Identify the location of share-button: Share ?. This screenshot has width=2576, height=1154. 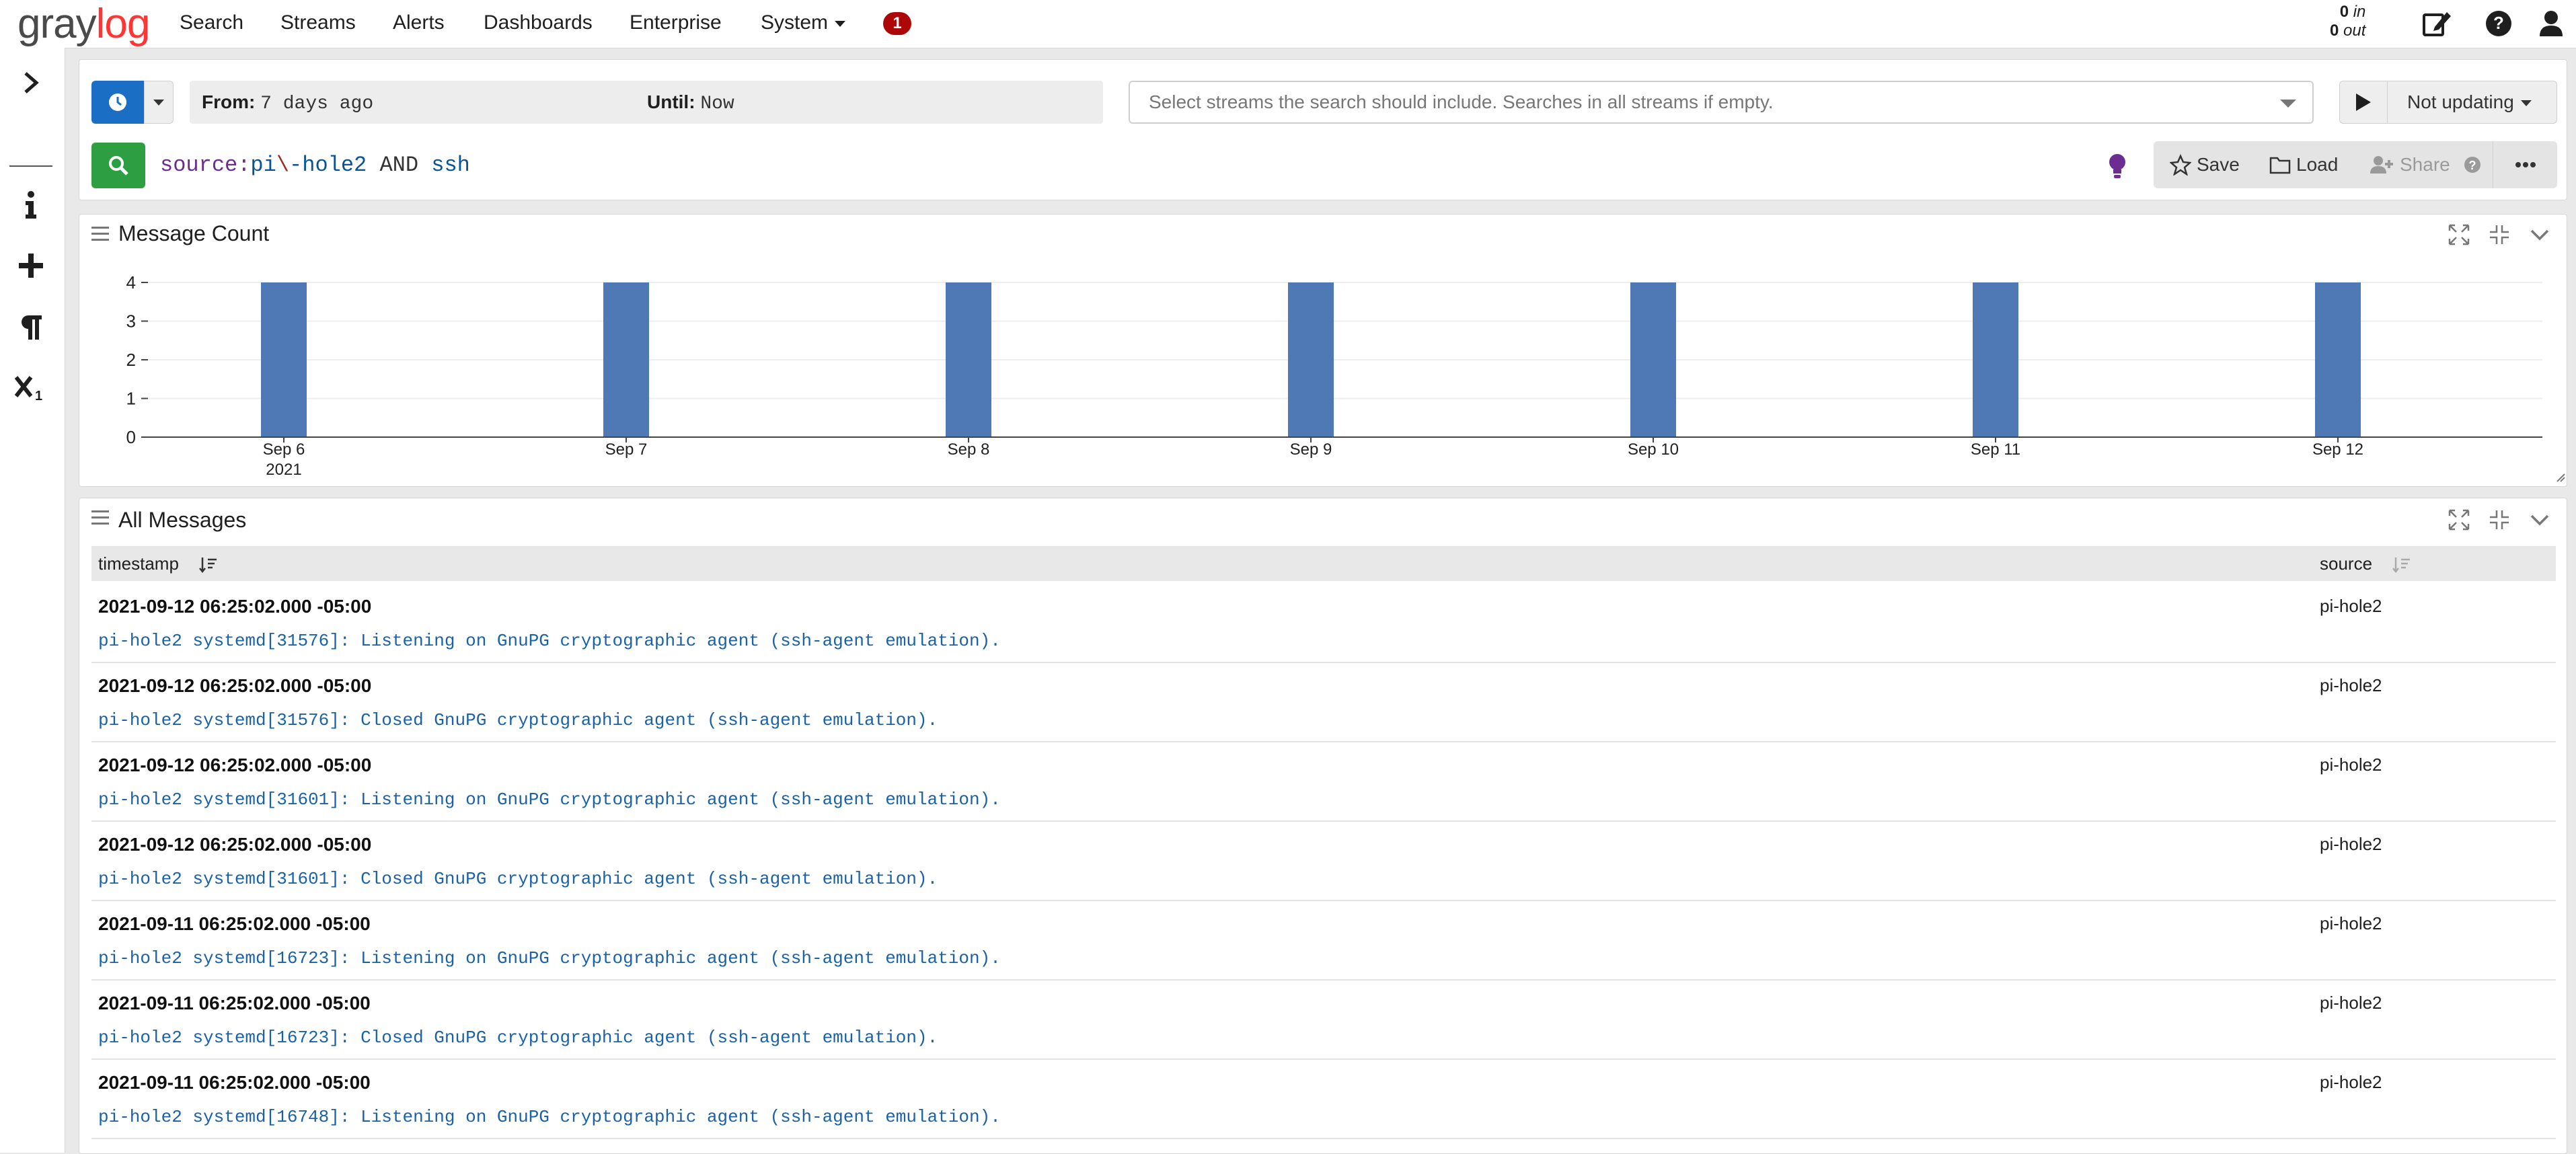
(2425, 165).